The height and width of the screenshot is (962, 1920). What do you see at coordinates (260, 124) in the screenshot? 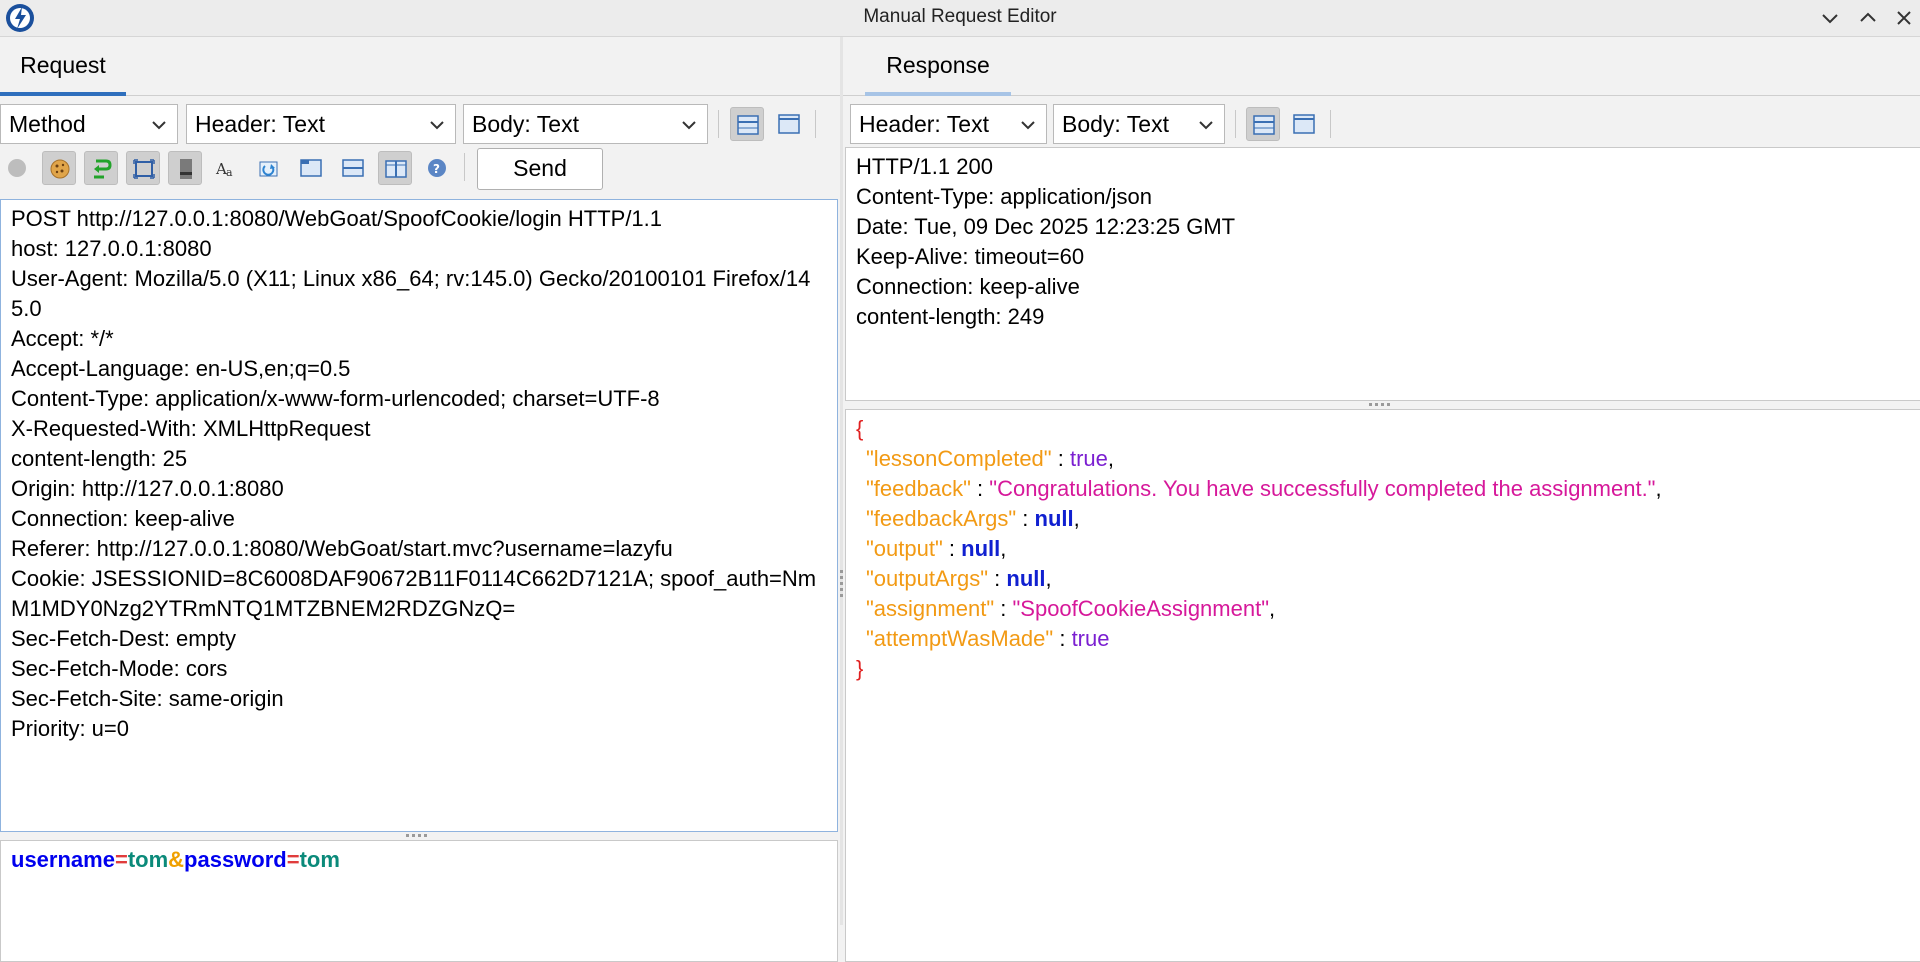
I see `request-header-format-value: Header: Text` at bounding box center [260, 124].